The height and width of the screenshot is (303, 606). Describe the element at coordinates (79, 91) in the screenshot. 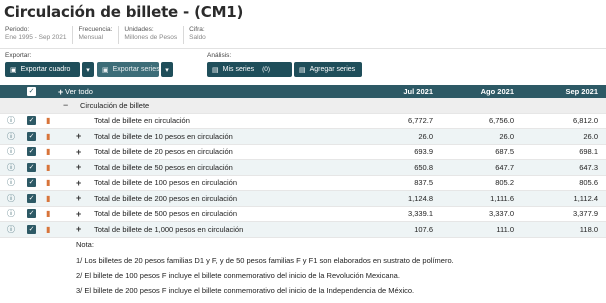

I see `view-all-link: Ver todo` at that location.